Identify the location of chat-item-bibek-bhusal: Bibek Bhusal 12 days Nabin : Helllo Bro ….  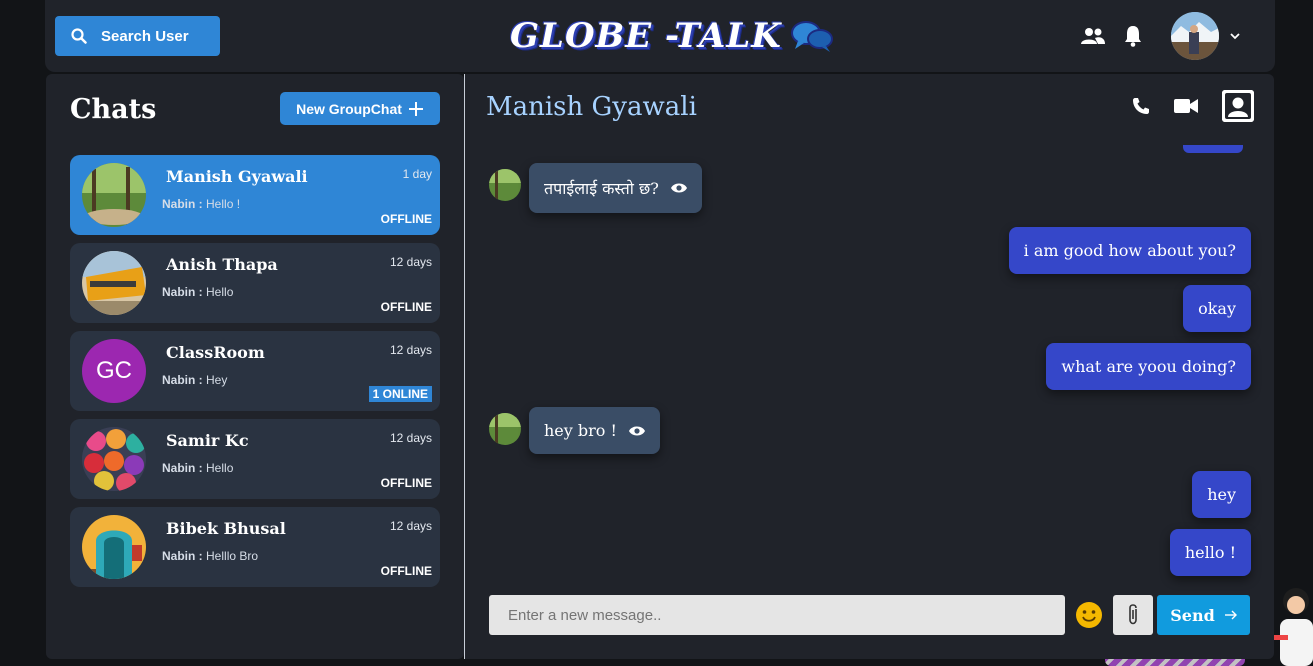
(255, 547).